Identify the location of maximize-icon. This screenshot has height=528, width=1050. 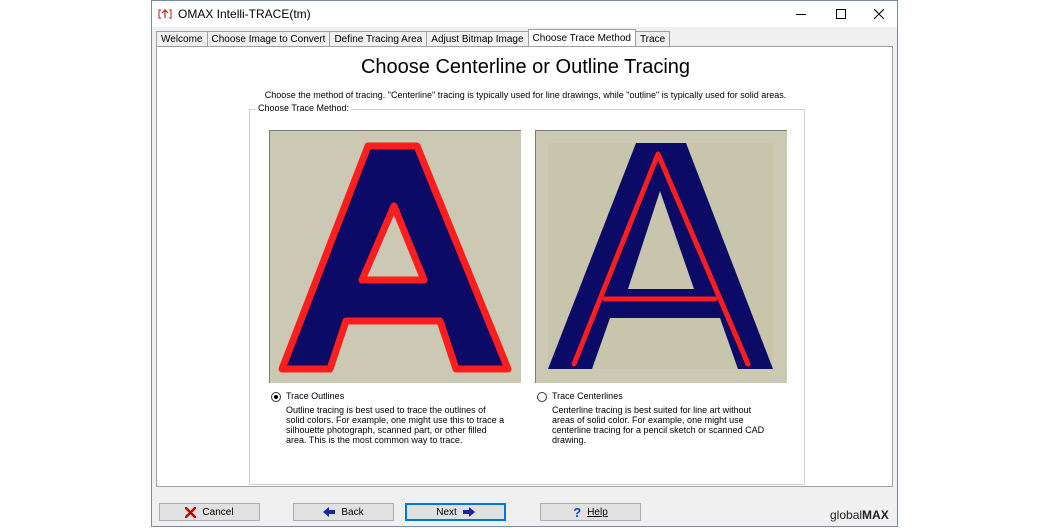
(841, 14).